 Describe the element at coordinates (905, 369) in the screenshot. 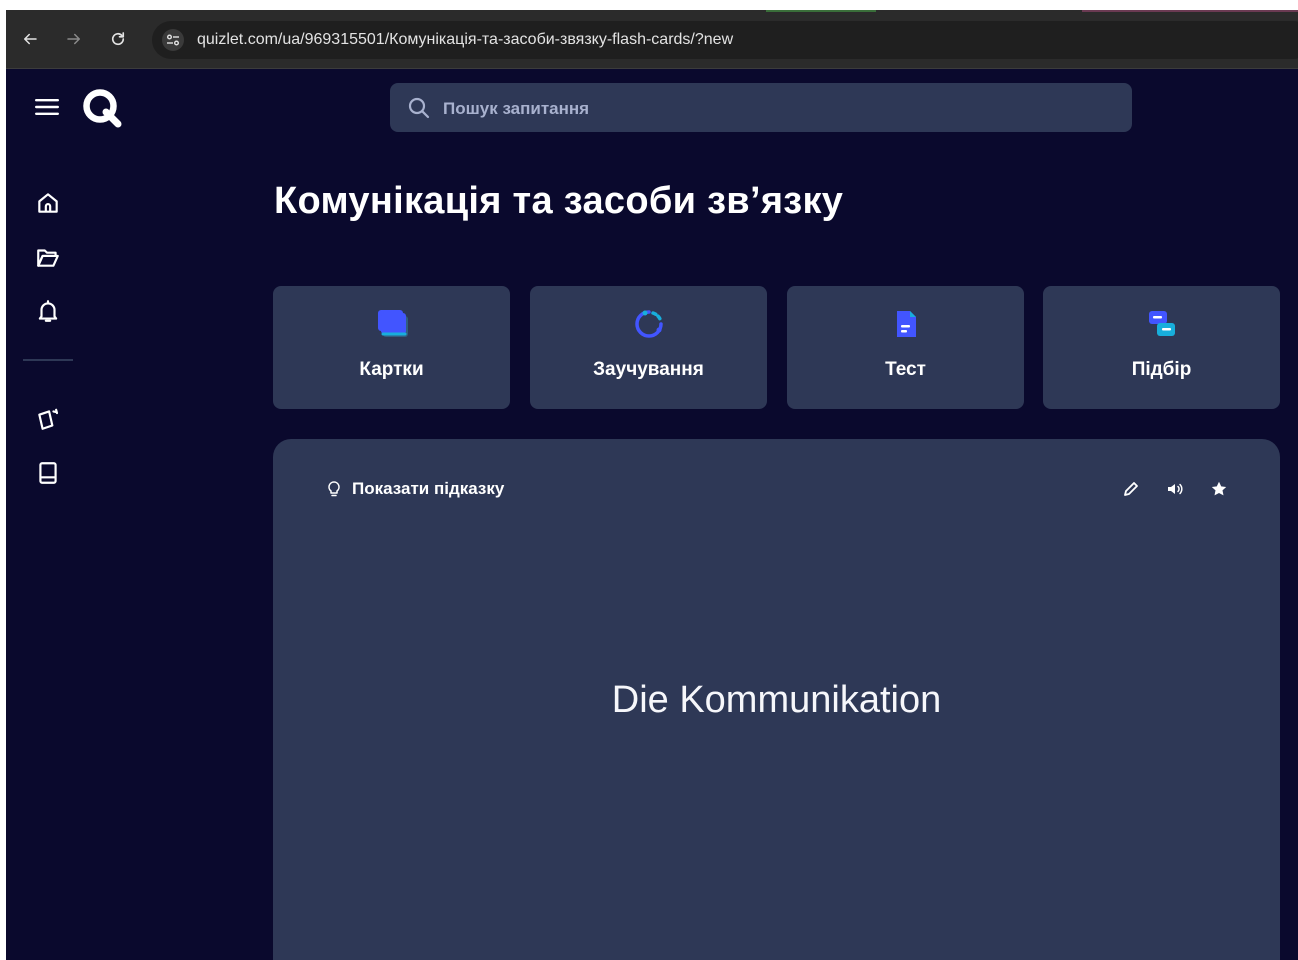

I see `mode-test-label: Тест` at that location.